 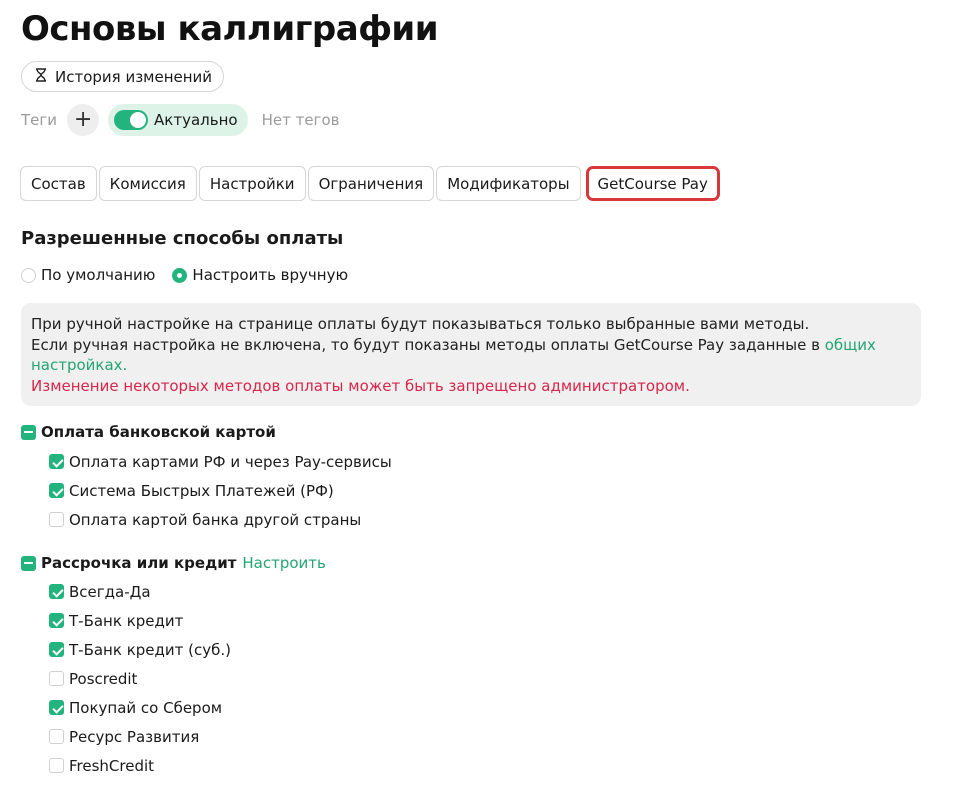 I want to click on tags-row: Теги + Актуально Нет тегов, so click(x=180, y=119).